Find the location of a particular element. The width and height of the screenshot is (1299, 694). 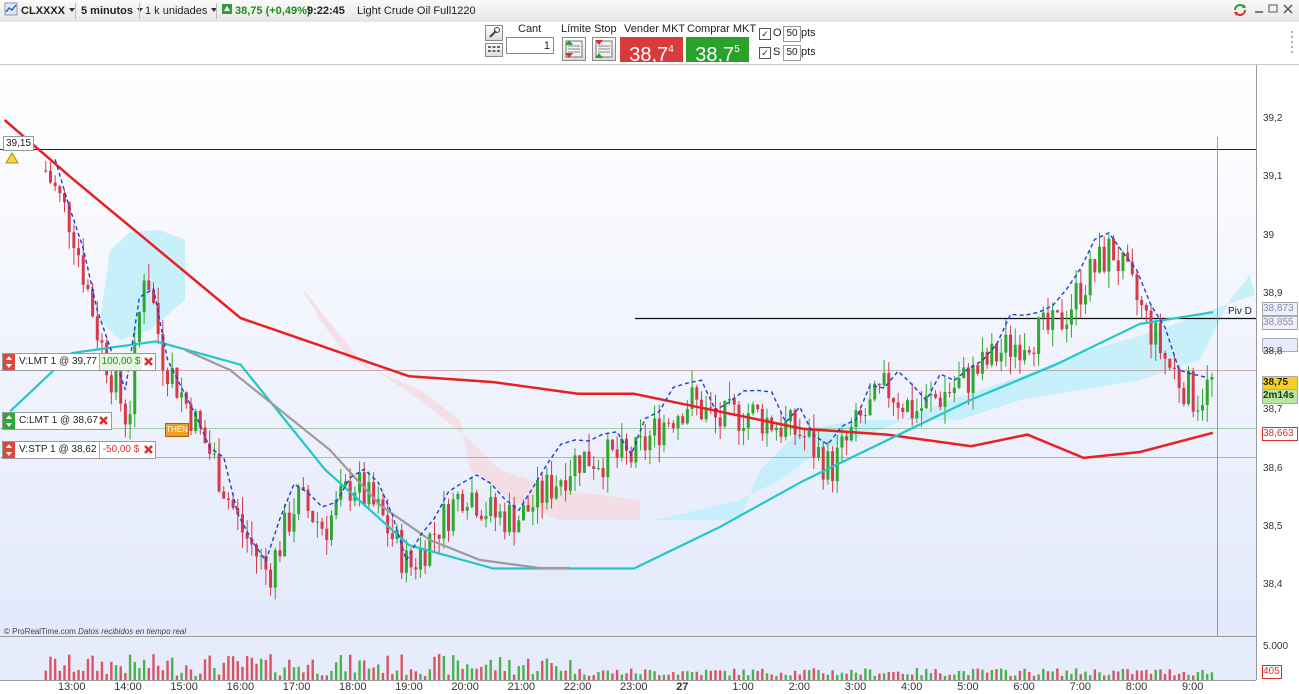

order-tag-sell-limit: V:LMT 1 @ 39,77 100,00 $ is located at coordinates (79, 362).